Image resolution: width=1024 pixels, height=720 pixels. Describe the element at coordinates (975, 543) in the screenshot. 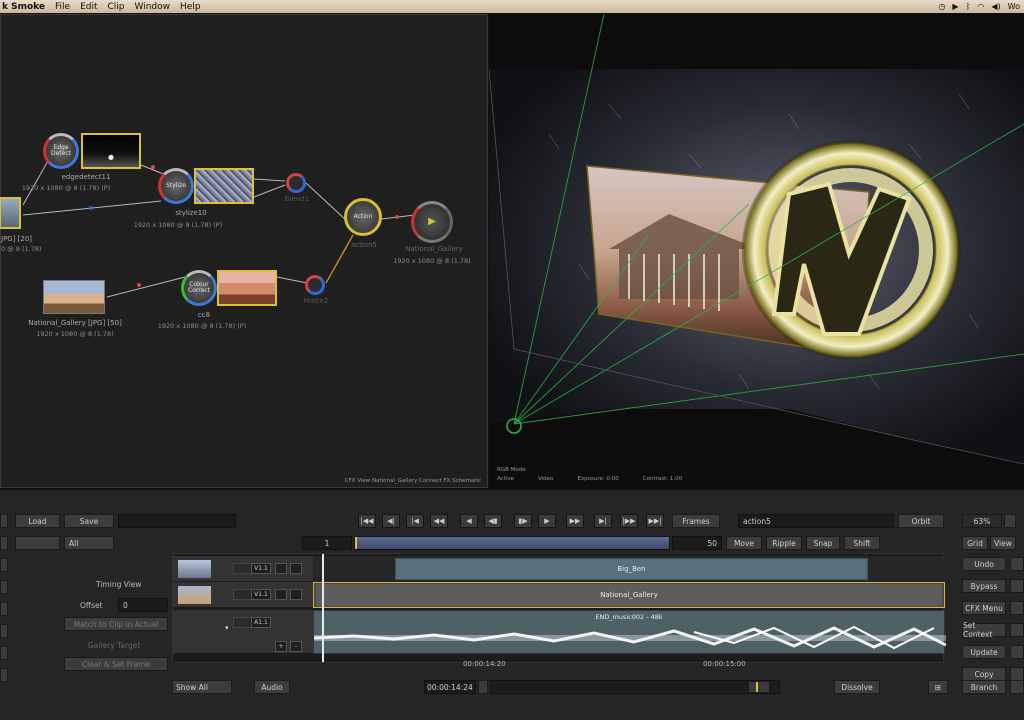

I see `grid-button: Grid` at that location.